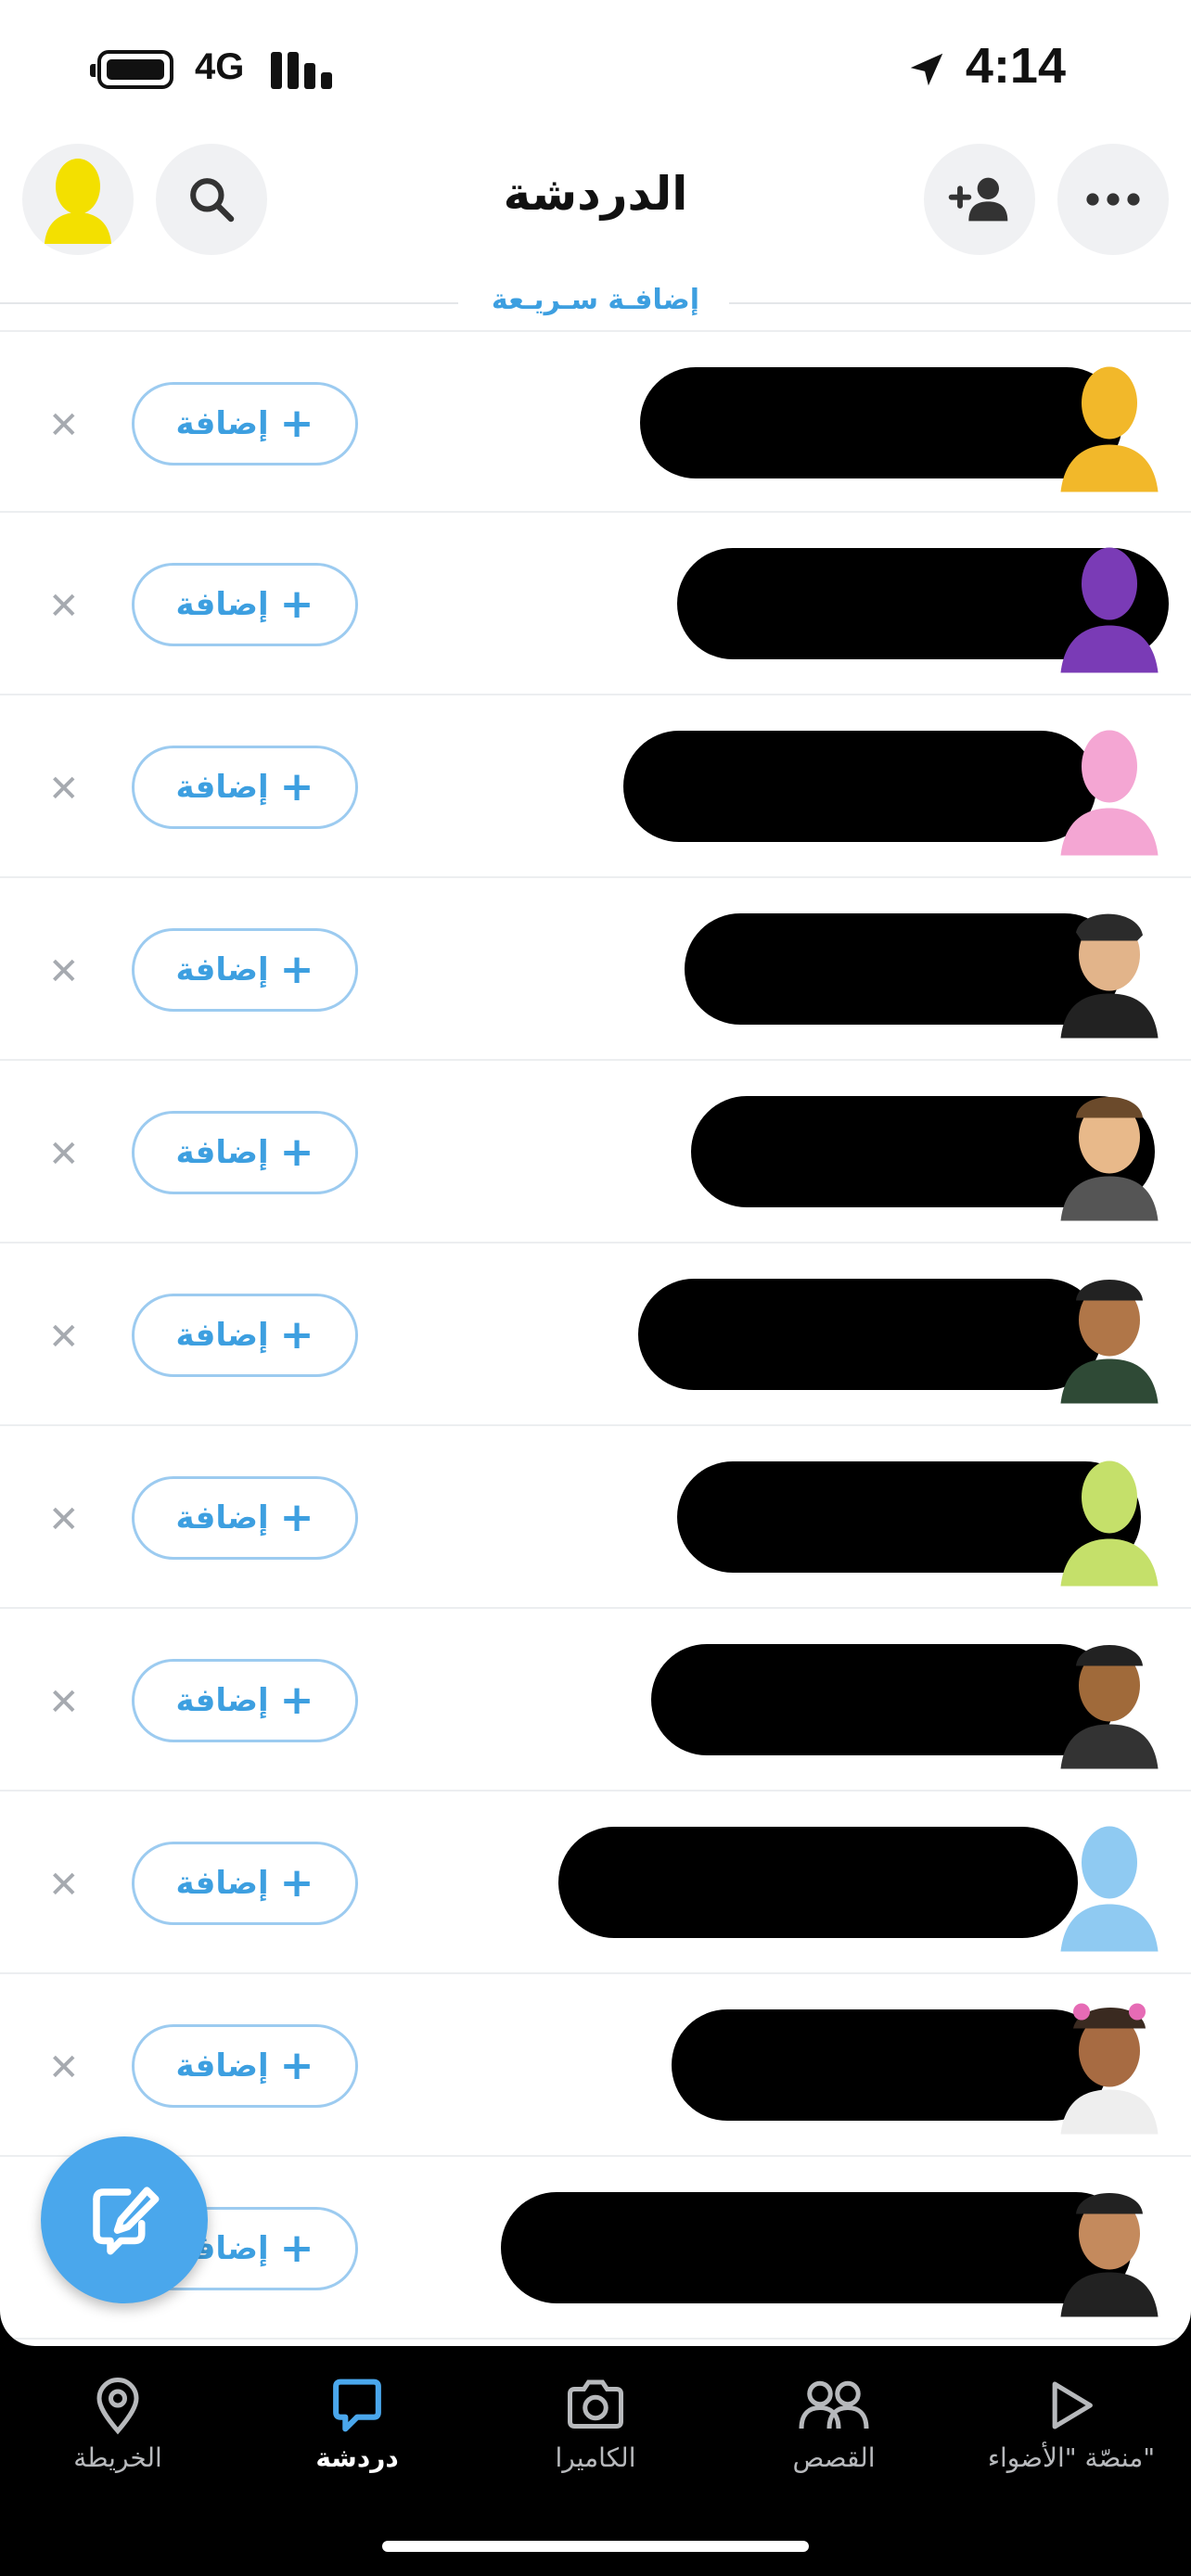  I want to click on add-friend-button, so click(980, 199).